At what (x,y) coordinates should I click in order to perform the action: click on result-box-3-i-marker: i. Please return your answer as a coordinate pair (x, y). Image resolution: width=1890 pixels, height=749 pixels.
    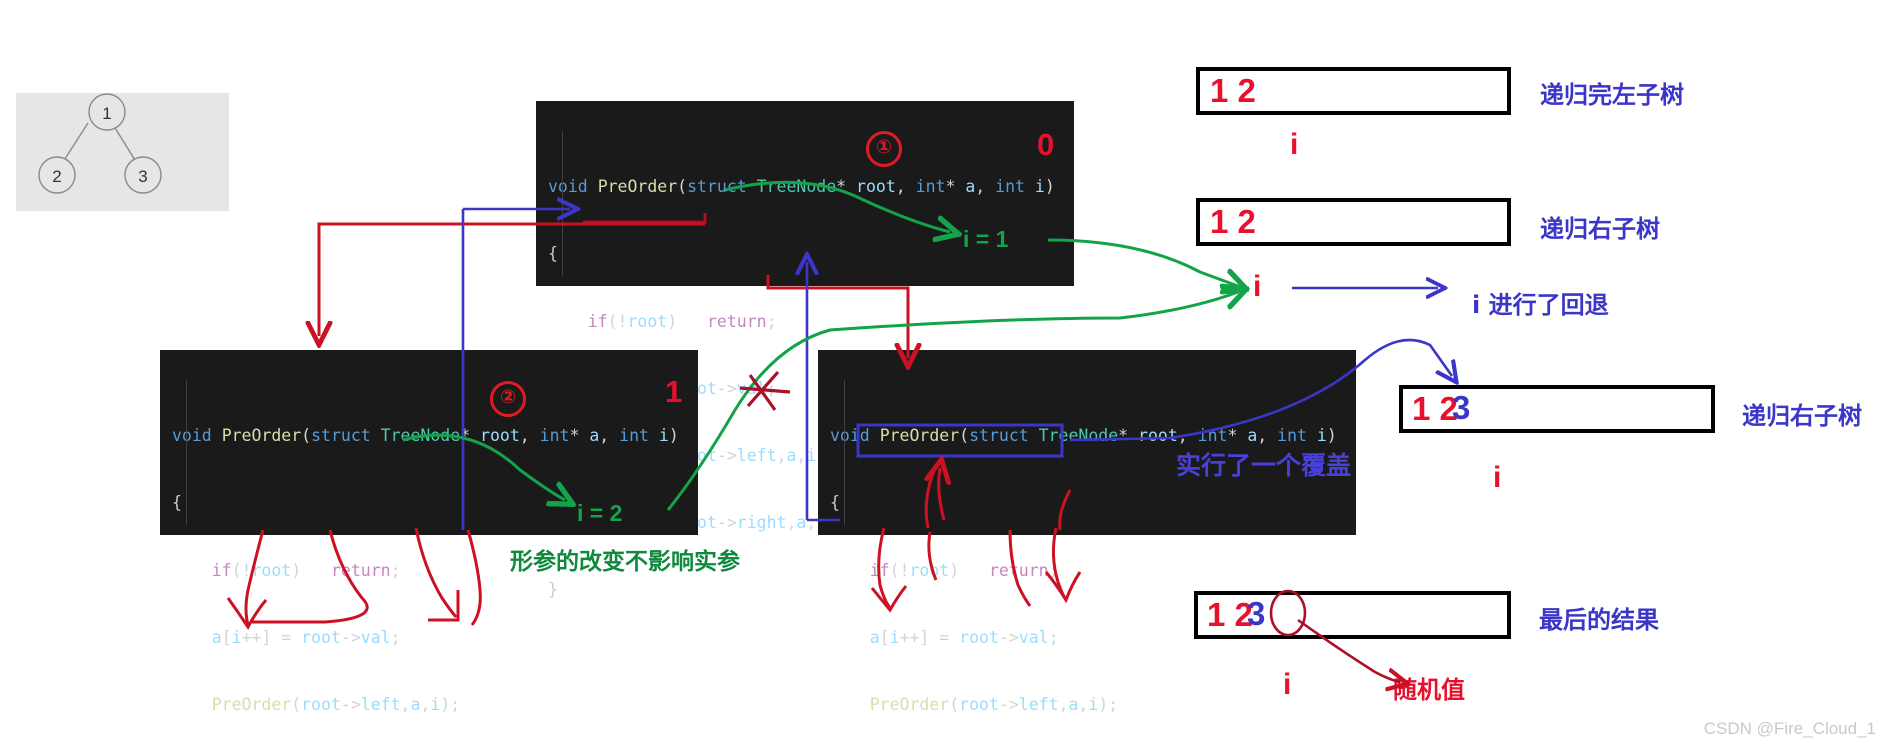
    Looking at the image, I should click on (1497, 477).